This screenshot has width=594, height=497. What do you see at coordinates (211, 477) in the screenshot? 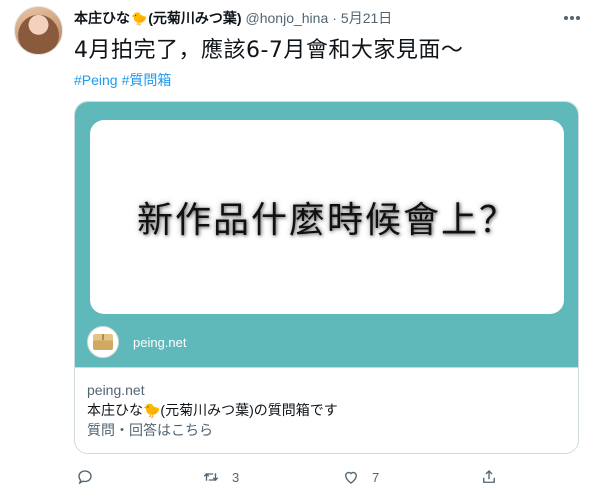
I see `retweet-icon` at bounding box center [211, 477].